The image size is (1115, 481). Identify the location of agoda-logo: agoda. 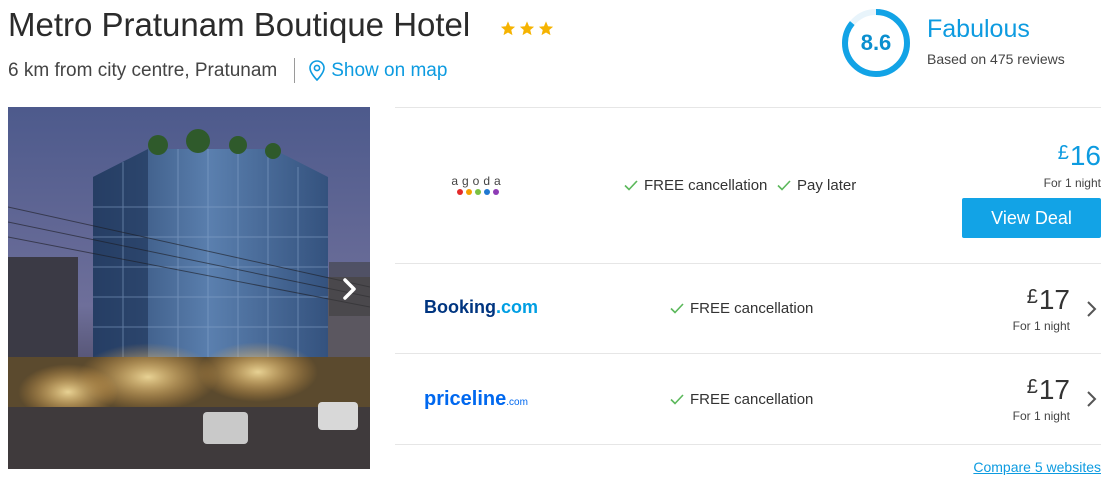
(478, 187).